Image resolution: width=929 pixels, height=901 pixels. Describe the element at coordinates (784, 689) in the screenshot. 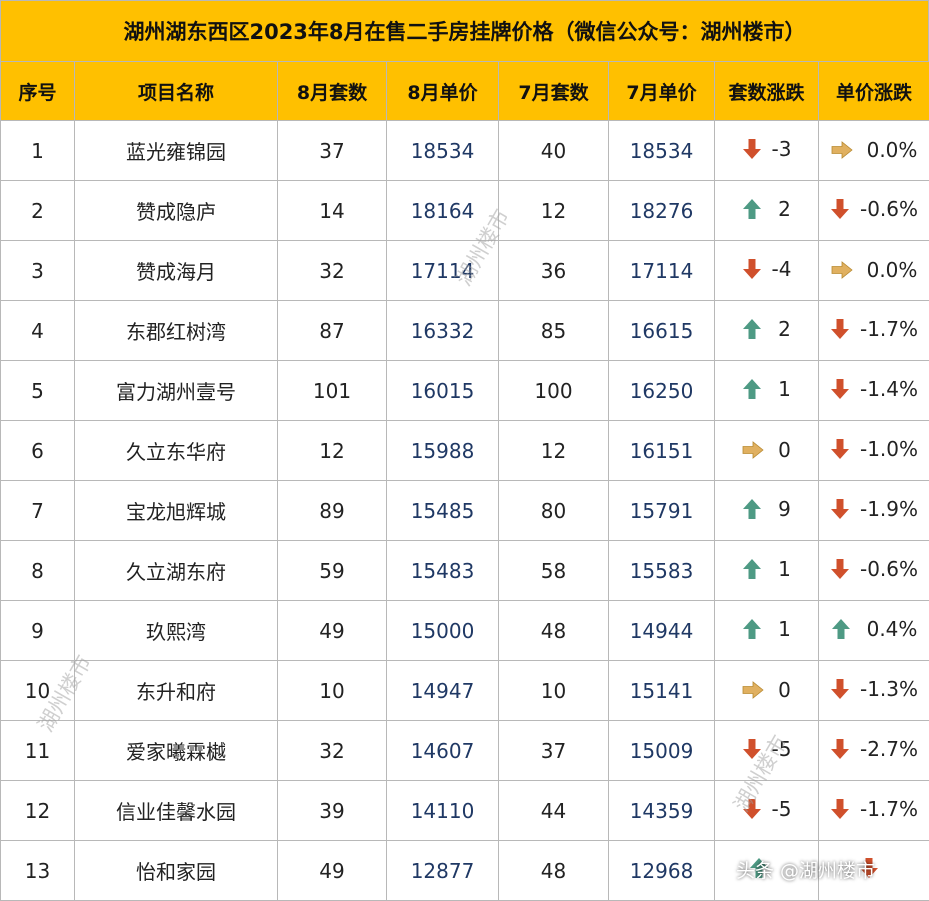

I see `count-change-value: 0` at that location.